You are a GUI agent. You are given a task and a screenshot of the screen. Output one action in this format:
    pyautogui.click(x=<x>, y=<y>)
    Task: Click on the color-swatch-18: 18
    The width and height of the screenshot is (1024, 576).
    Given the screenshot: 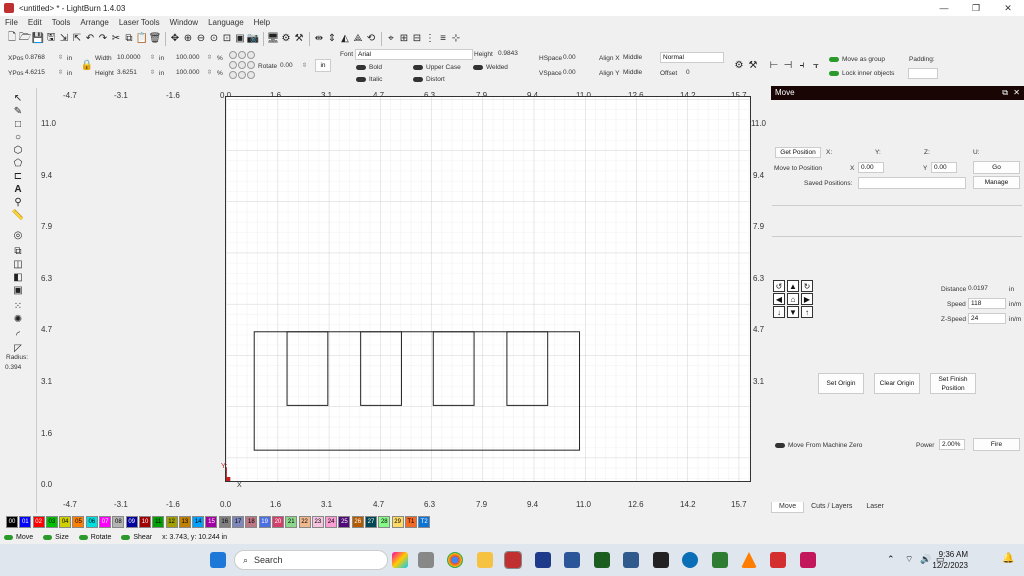 What is the action you would take?
    pyautogui.click(x=251, y=521)
    